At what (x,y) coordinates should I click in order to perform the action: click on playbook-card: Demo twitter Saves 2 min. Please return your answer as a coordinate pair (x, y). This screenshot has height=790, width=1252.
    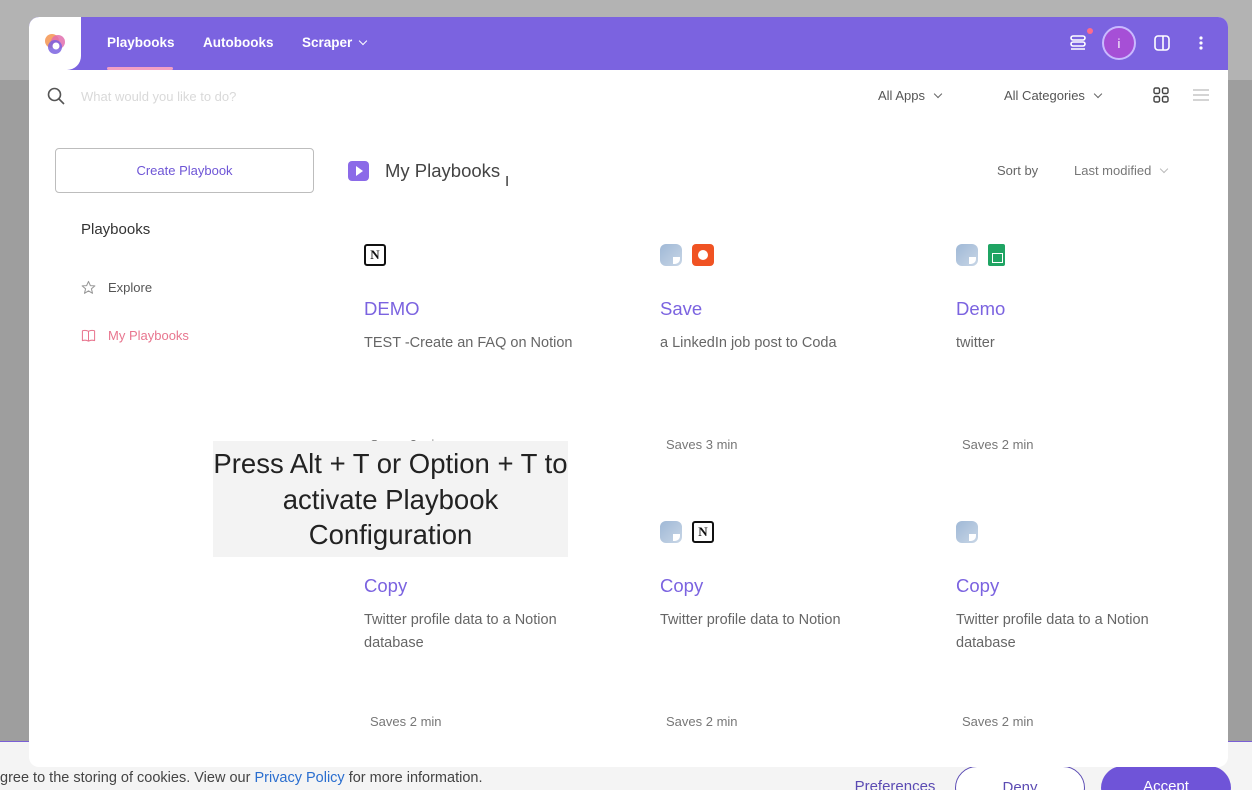
    Looking at the image, I should click on (1091, 374).